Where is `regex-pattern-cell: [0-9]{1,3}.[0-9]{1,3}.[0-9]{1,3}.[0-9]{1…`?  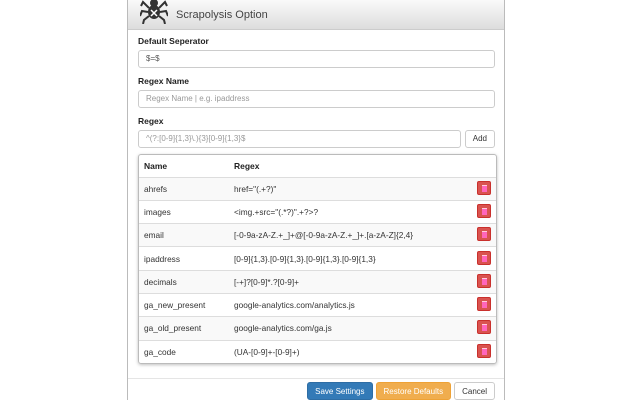
regex-pattern-cell: [0-9]{1,3}.[0-9]{1,3}.[0-9]{1,3}.[0-9]{1… is located at coordinates (350, 258).